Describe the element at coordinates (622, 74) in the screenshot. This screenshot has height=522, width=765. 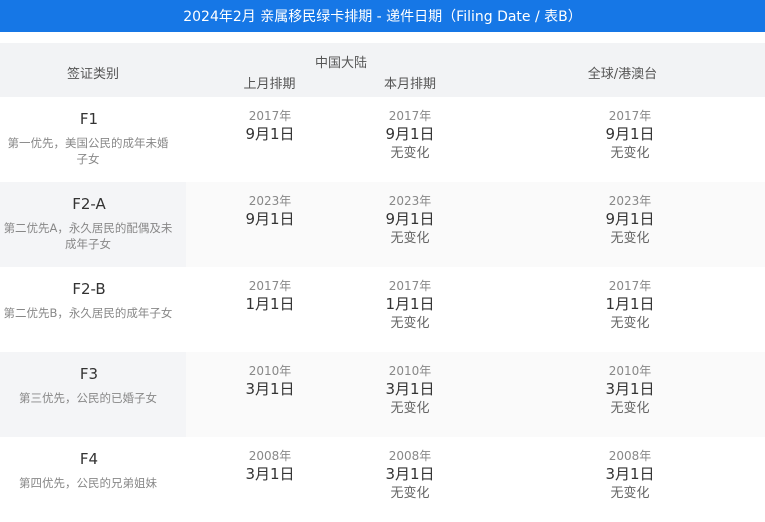
I see `header-global: 全球/港澳台` at that location.